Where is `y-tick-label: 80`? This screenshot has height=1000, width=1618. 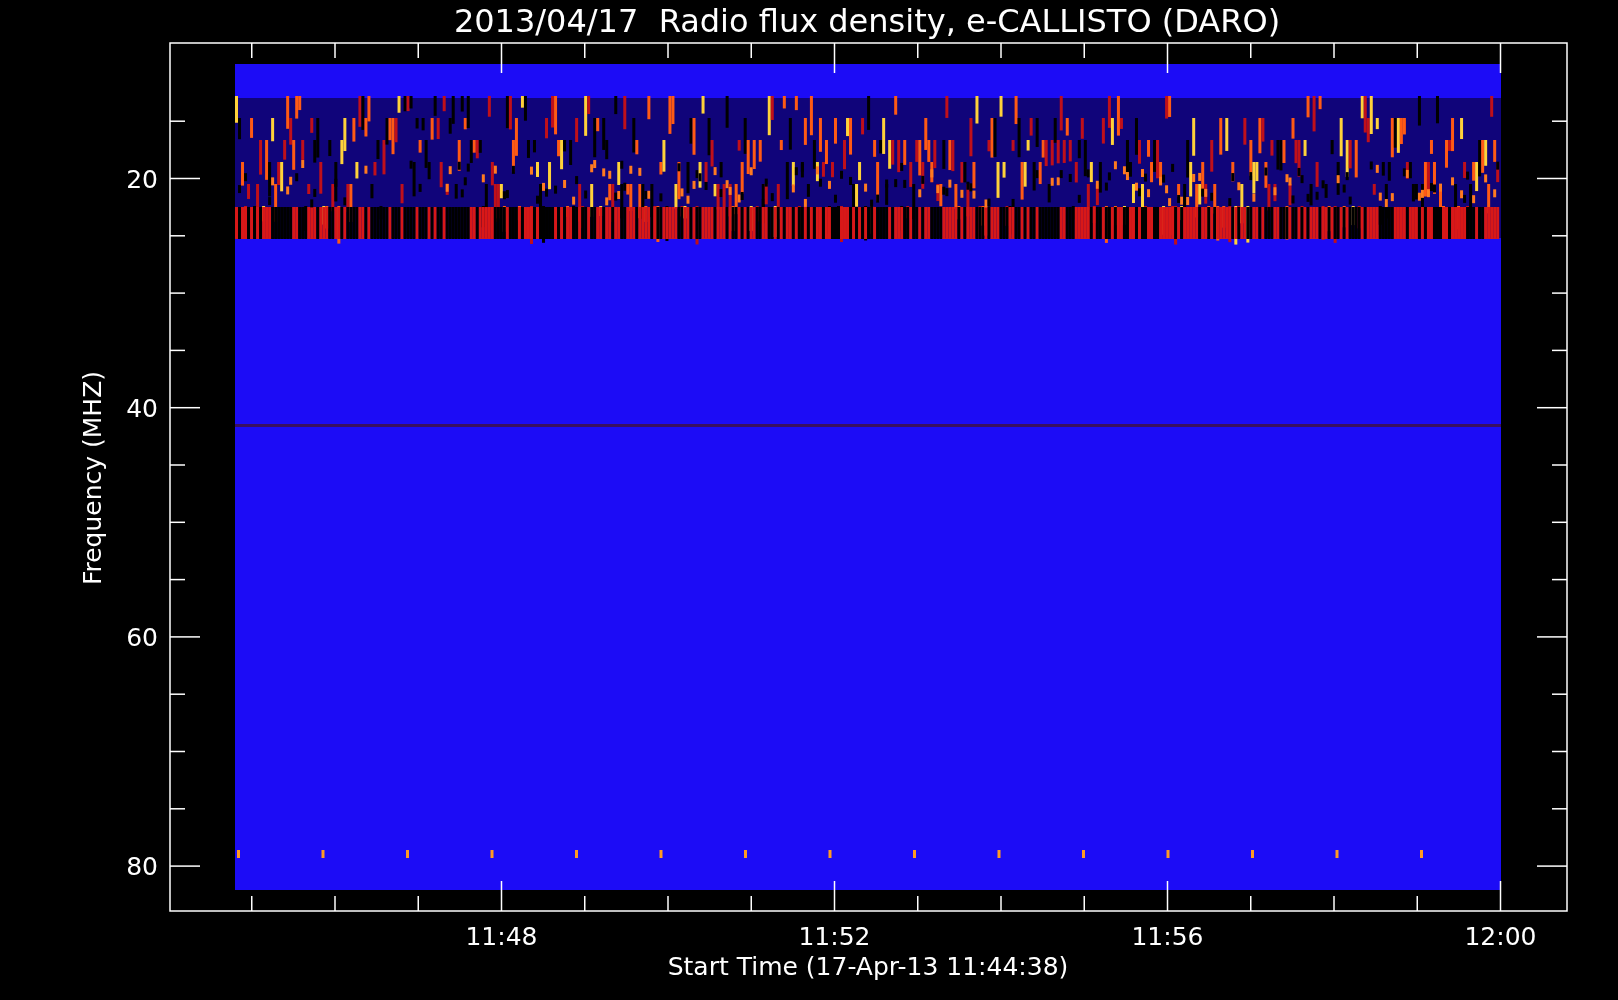
y-tick-label: 80 is located at coordinates (142, 867).